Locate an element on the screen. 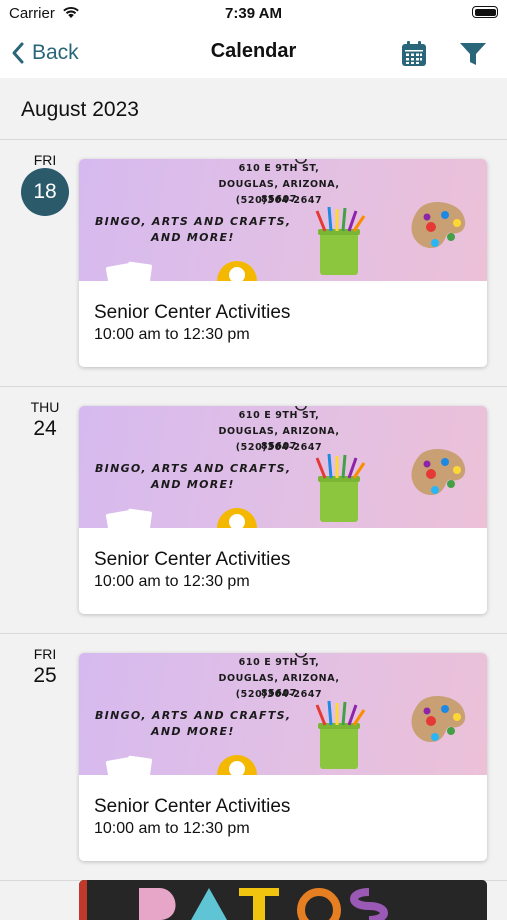 Image resolution: width=507 pixels, height=920 pixels. partial-flyer-image is located at coordinates (283, 900).